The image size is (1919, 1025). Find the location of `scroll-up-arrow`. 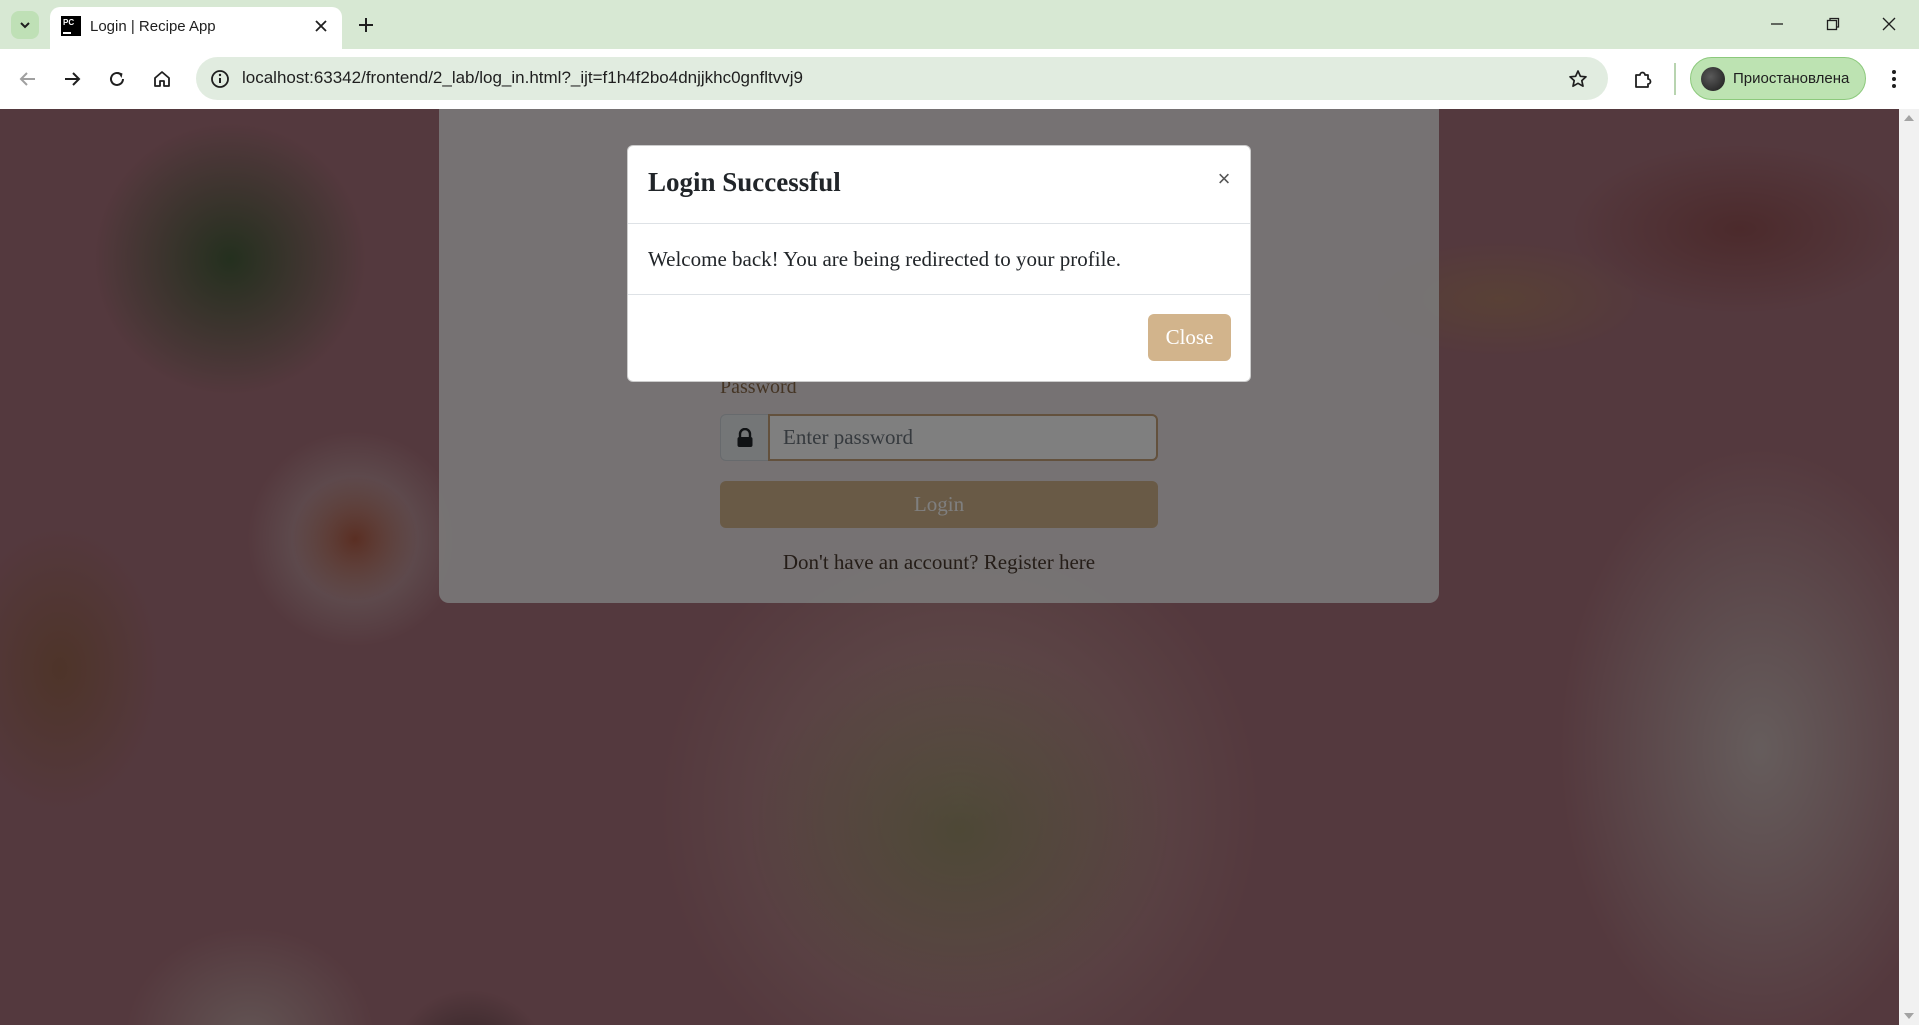

scroll-up-arrow is located at coordinates (1909, 118).